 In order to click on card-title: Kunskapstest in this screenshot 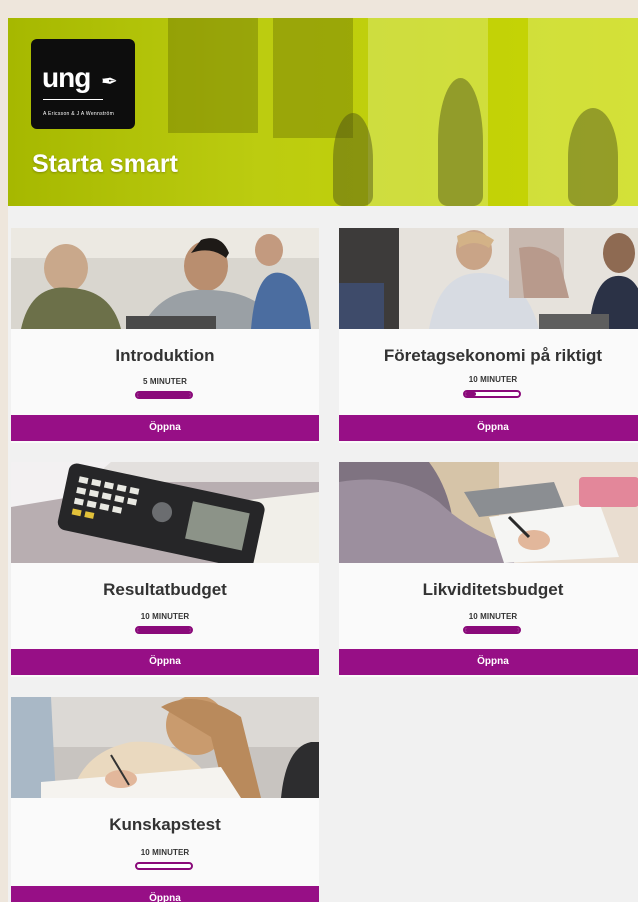, I will do `click(165, 824)`.